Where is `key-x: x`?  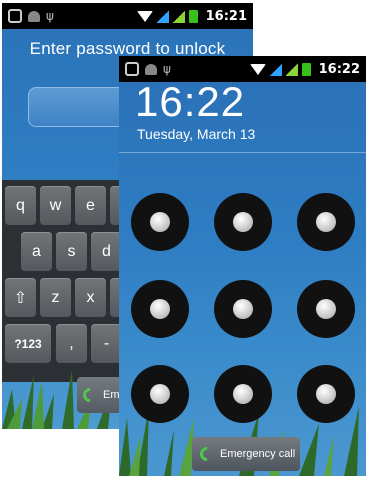 key-x: x is located at coordinates (90, 297).